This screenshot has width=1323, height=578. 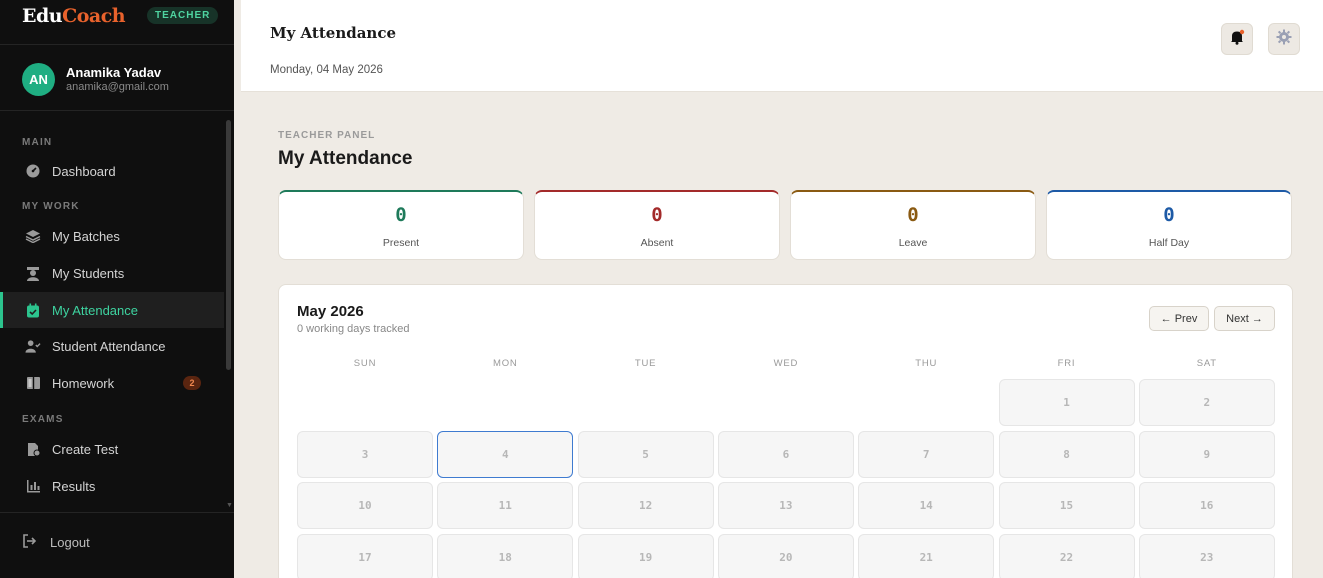 What do you see at coordinates (913, 243) in the screenshot?
I see `stat-label: Leave` at bounding box center [913, 243].